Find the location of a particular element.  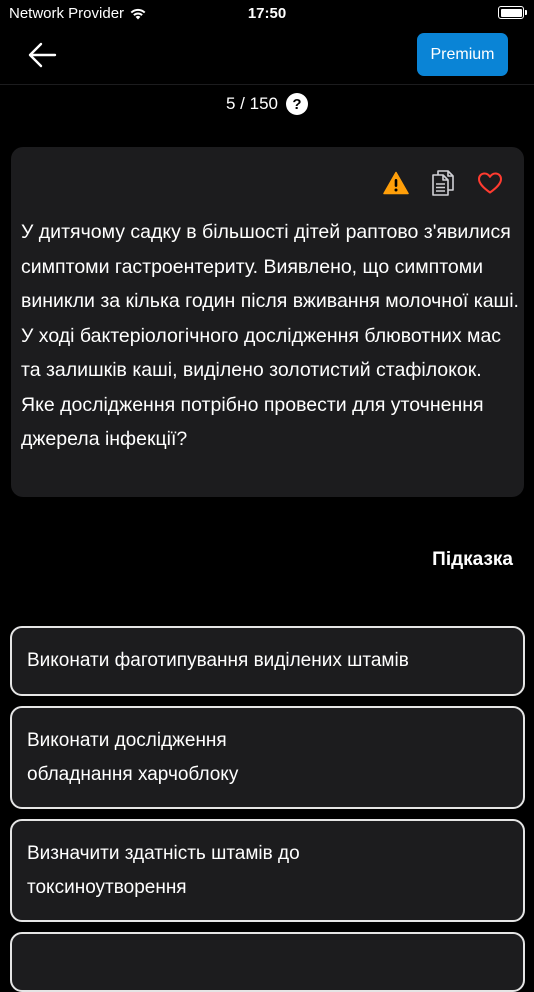

progress-counter: 5 / 150 is located at coordinates (252, 103).